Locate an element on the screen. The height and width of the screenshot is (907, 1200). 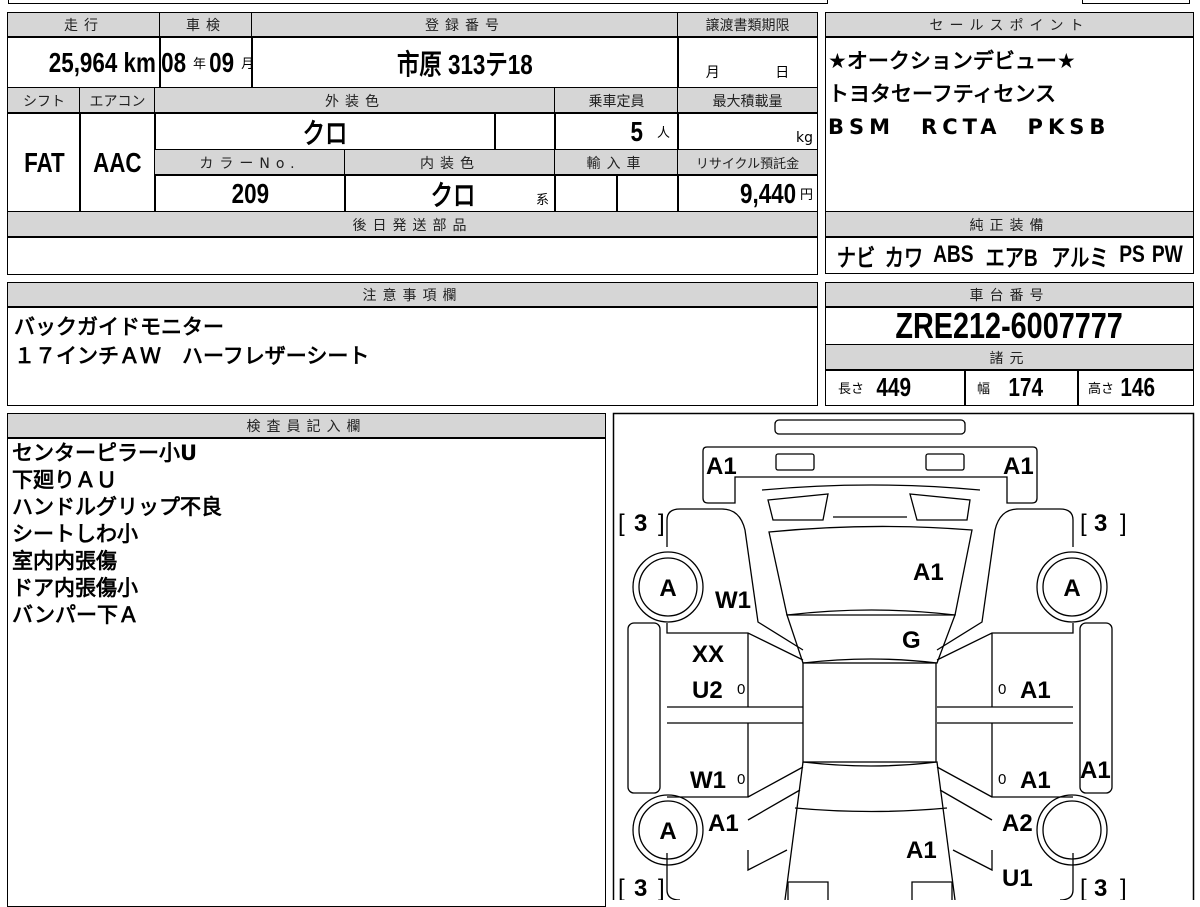
notes-header: 注意事項欄 is located at coordinates (412, 295).